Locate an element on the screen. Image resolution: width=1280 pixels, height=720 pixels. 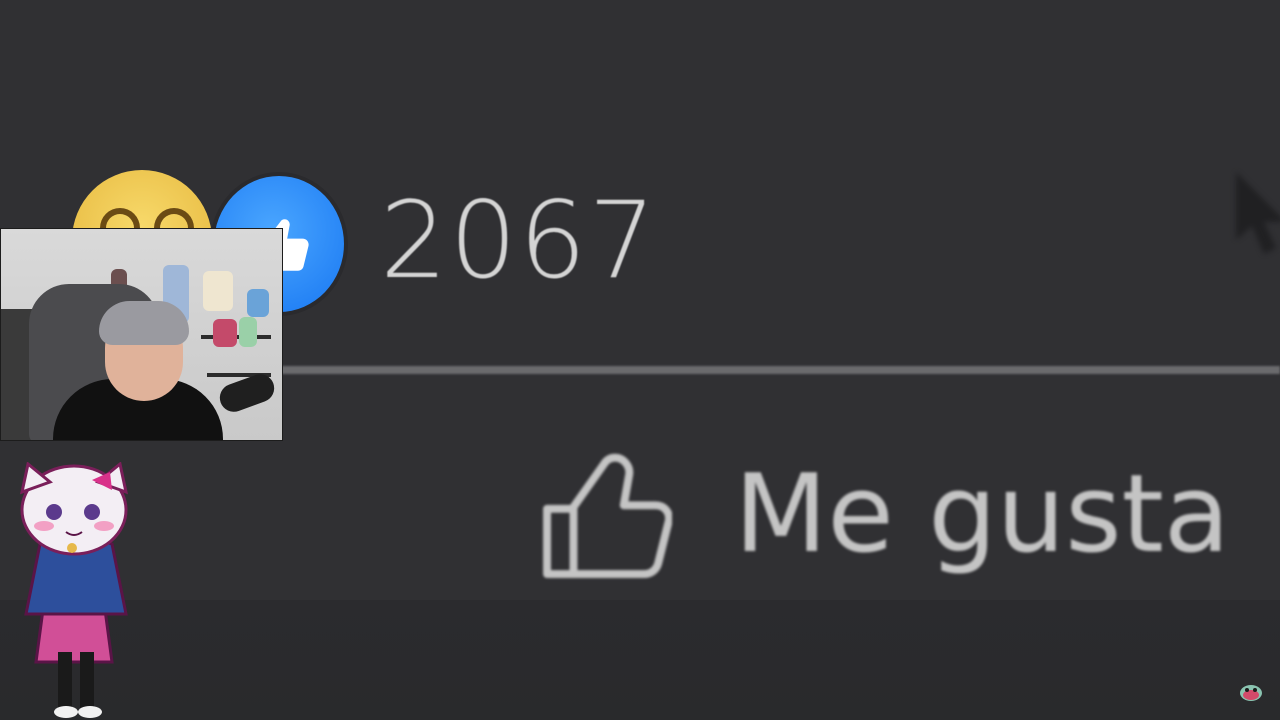
divider is located at coordinates (780, 370).